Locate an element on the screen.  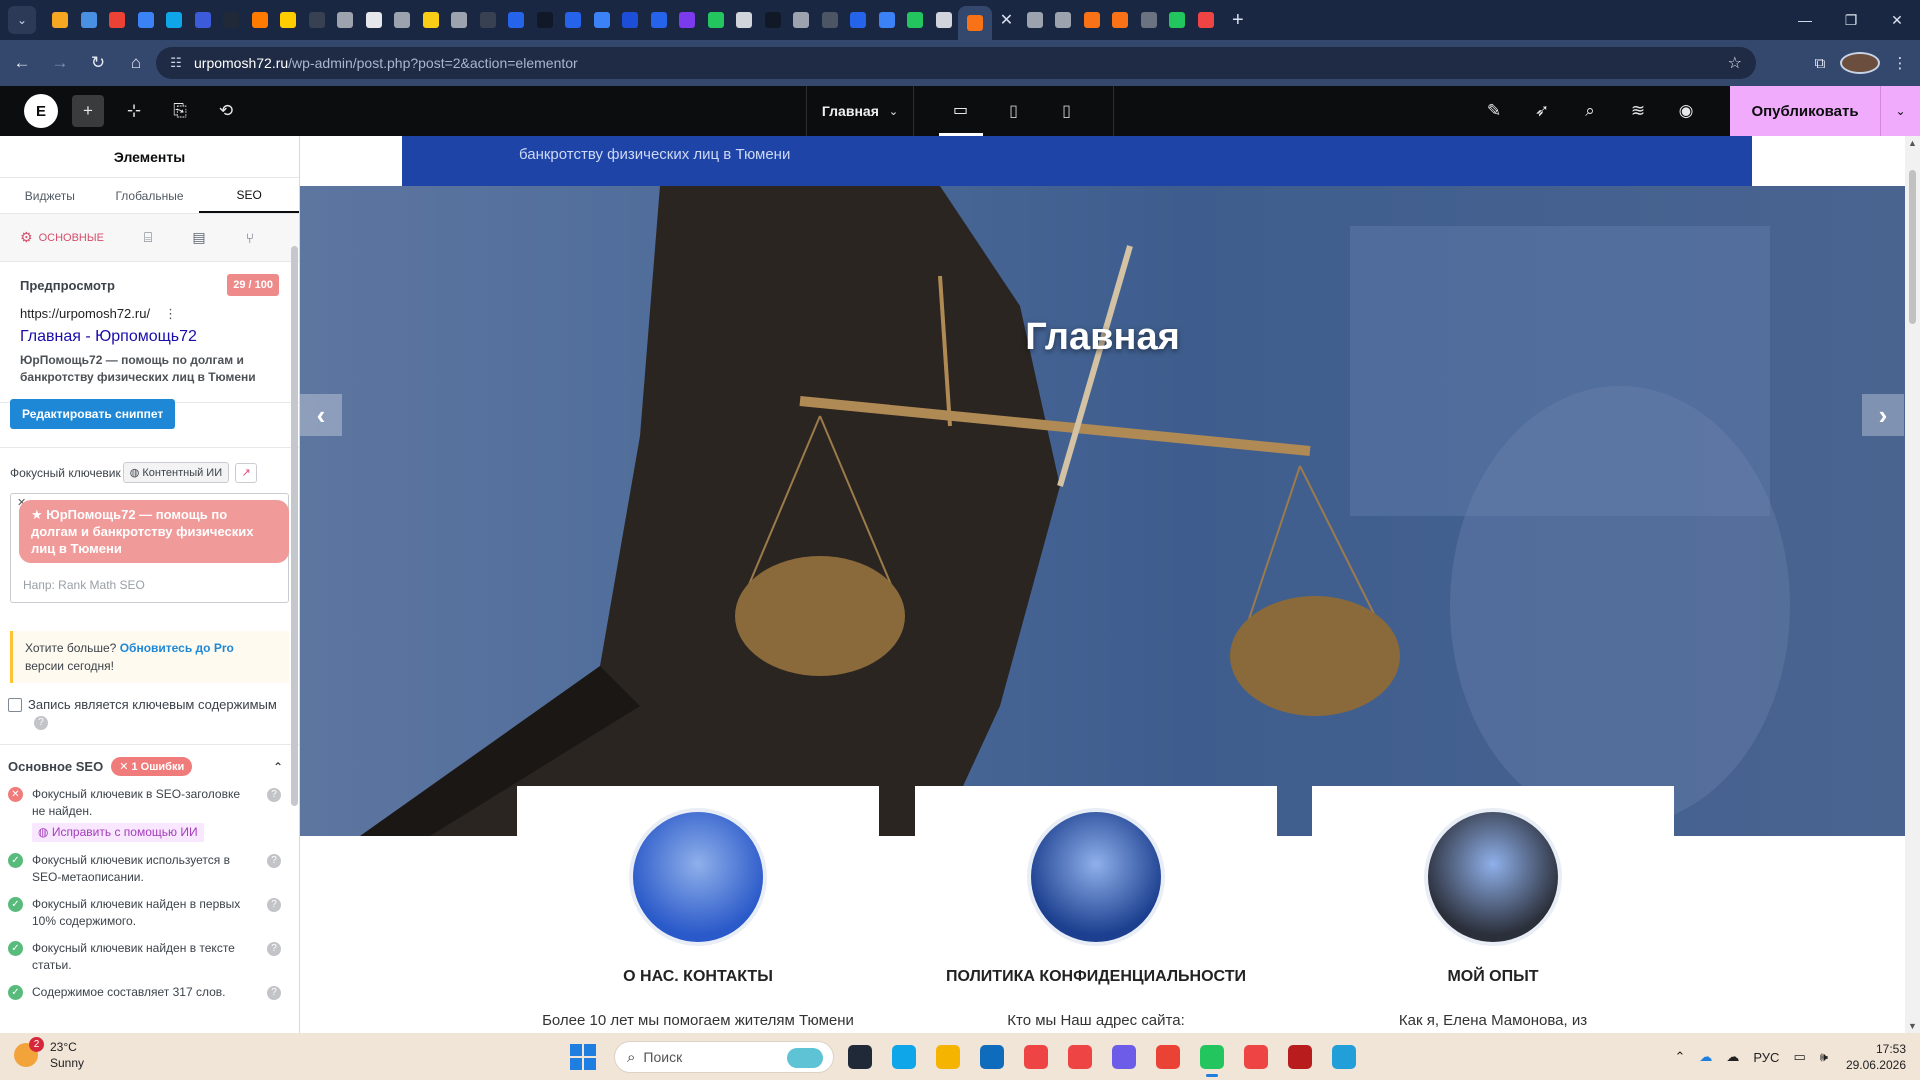
scrollbar-thumb is located at coordinates (1912, 247).